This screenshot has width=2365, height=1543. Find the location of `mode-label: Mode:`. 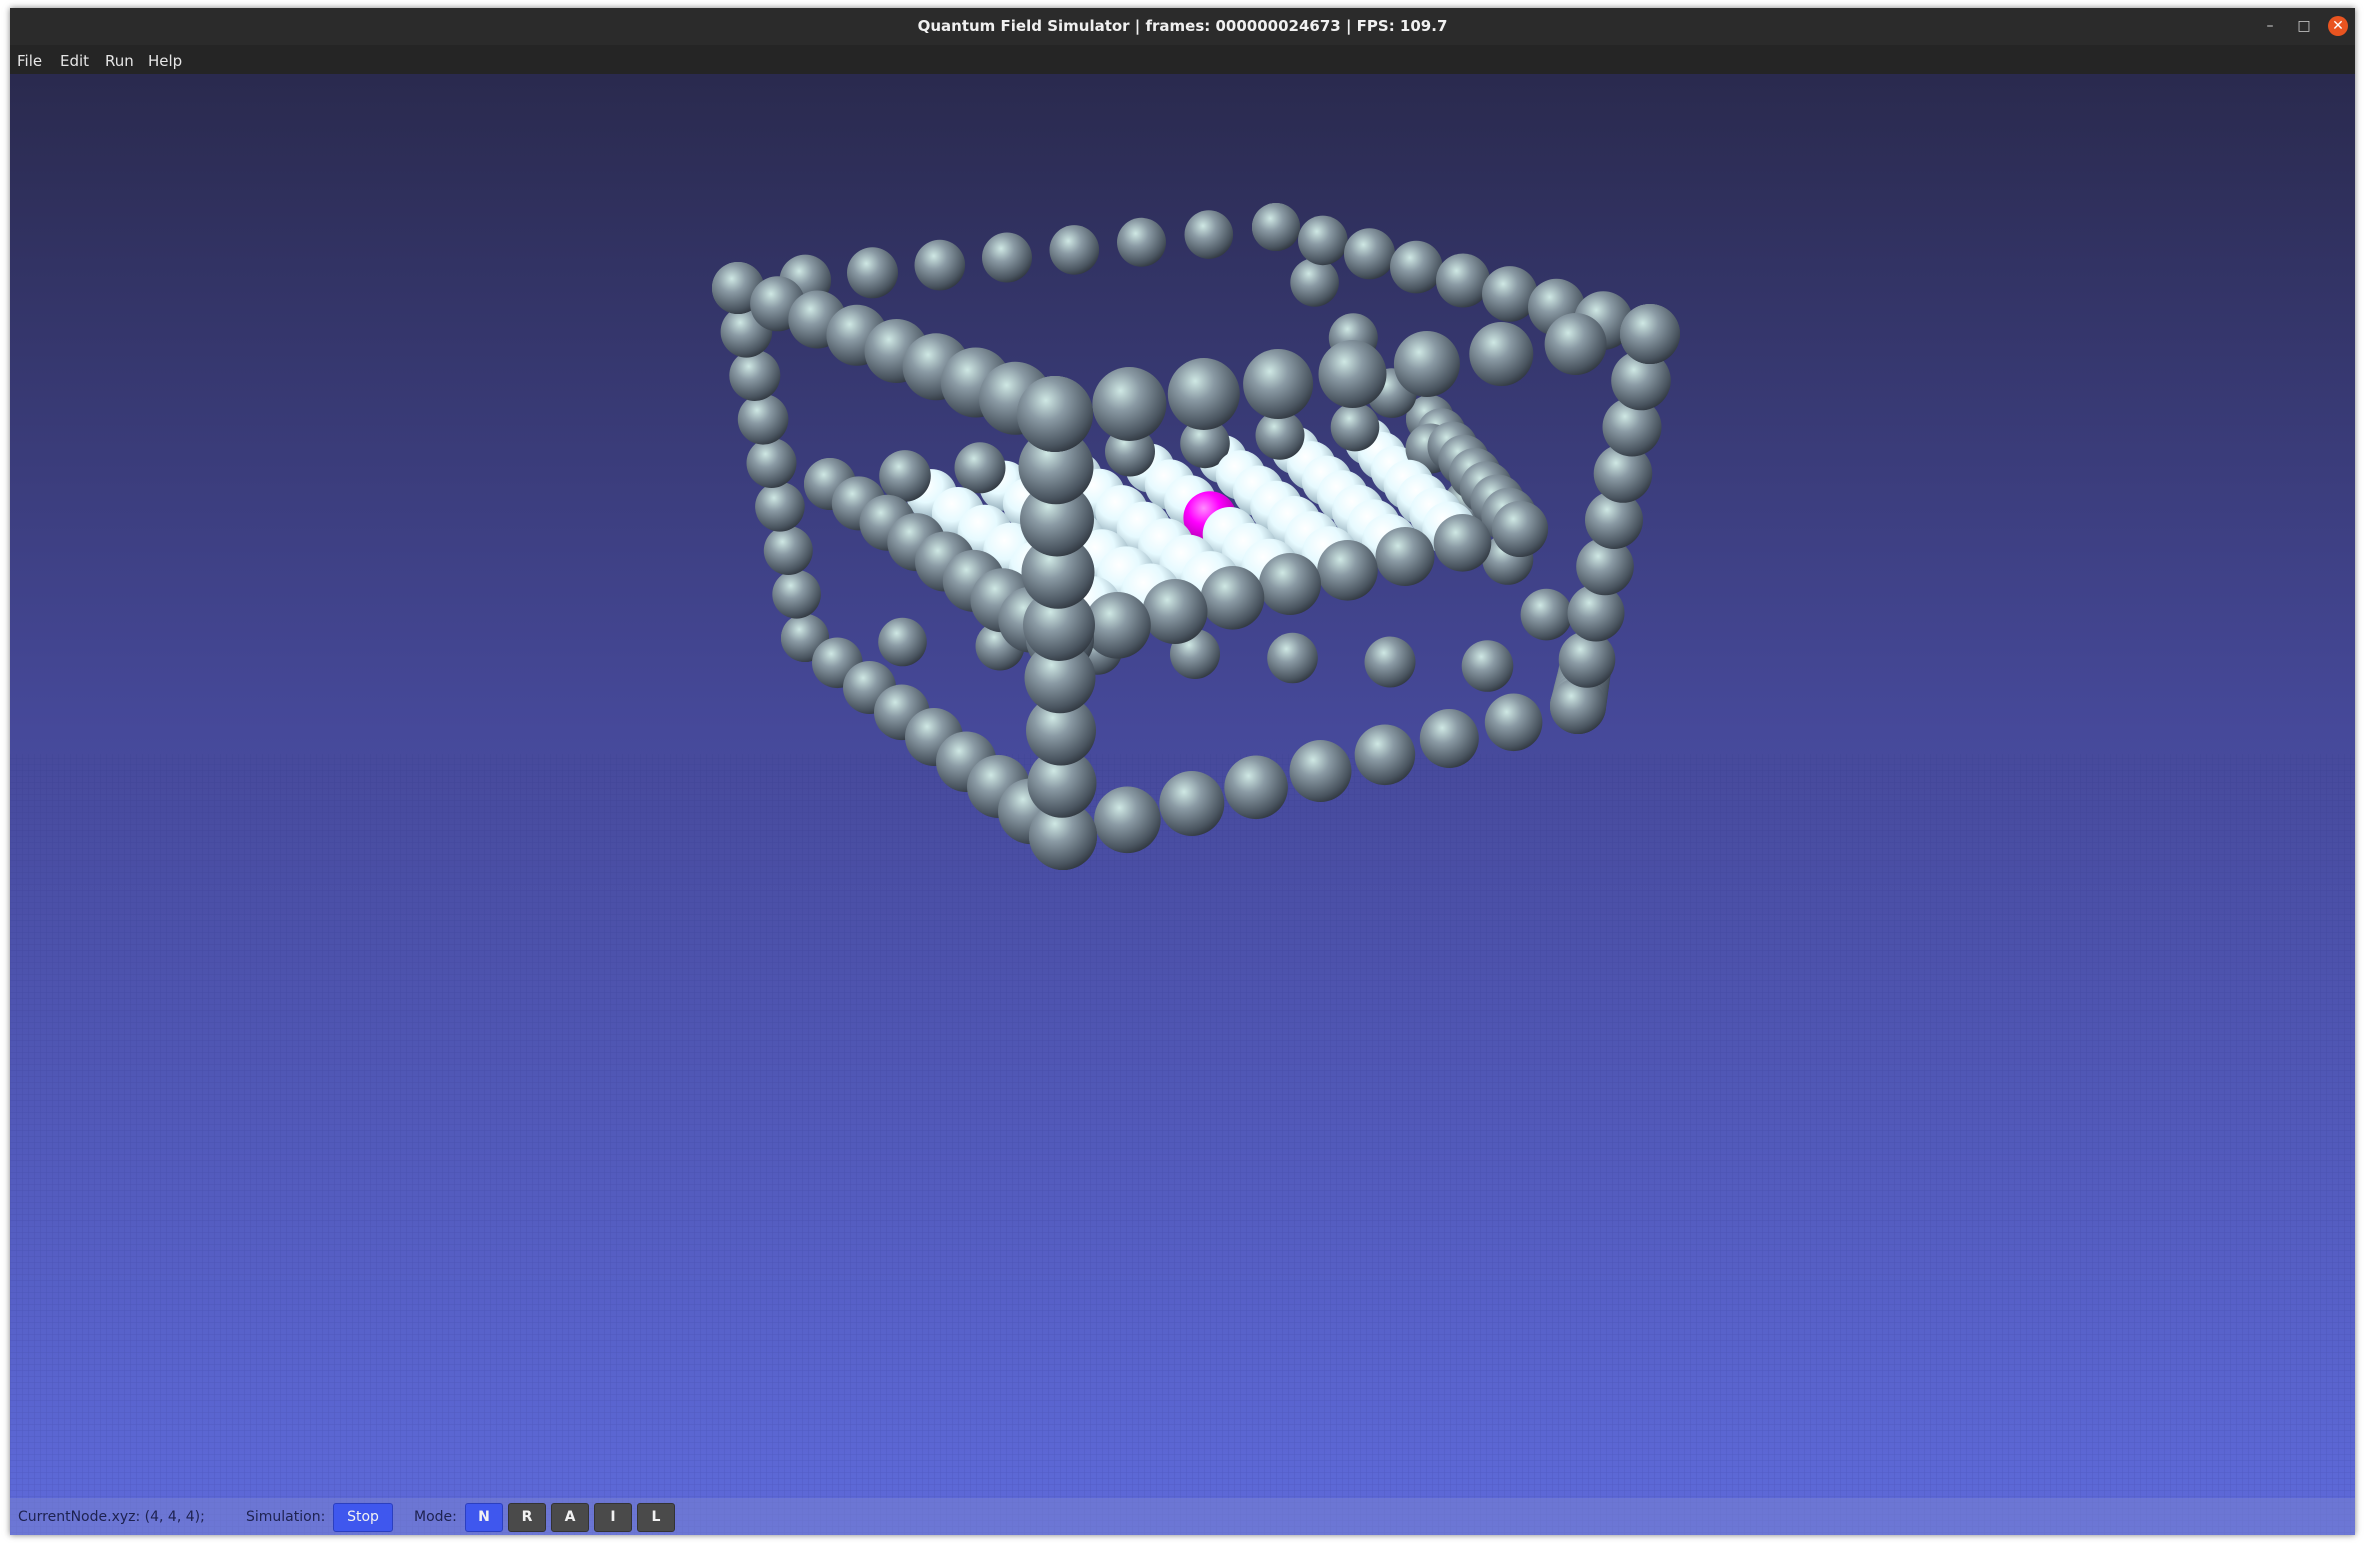

mode-label: Mode: is located at coordinates (435, 1517).